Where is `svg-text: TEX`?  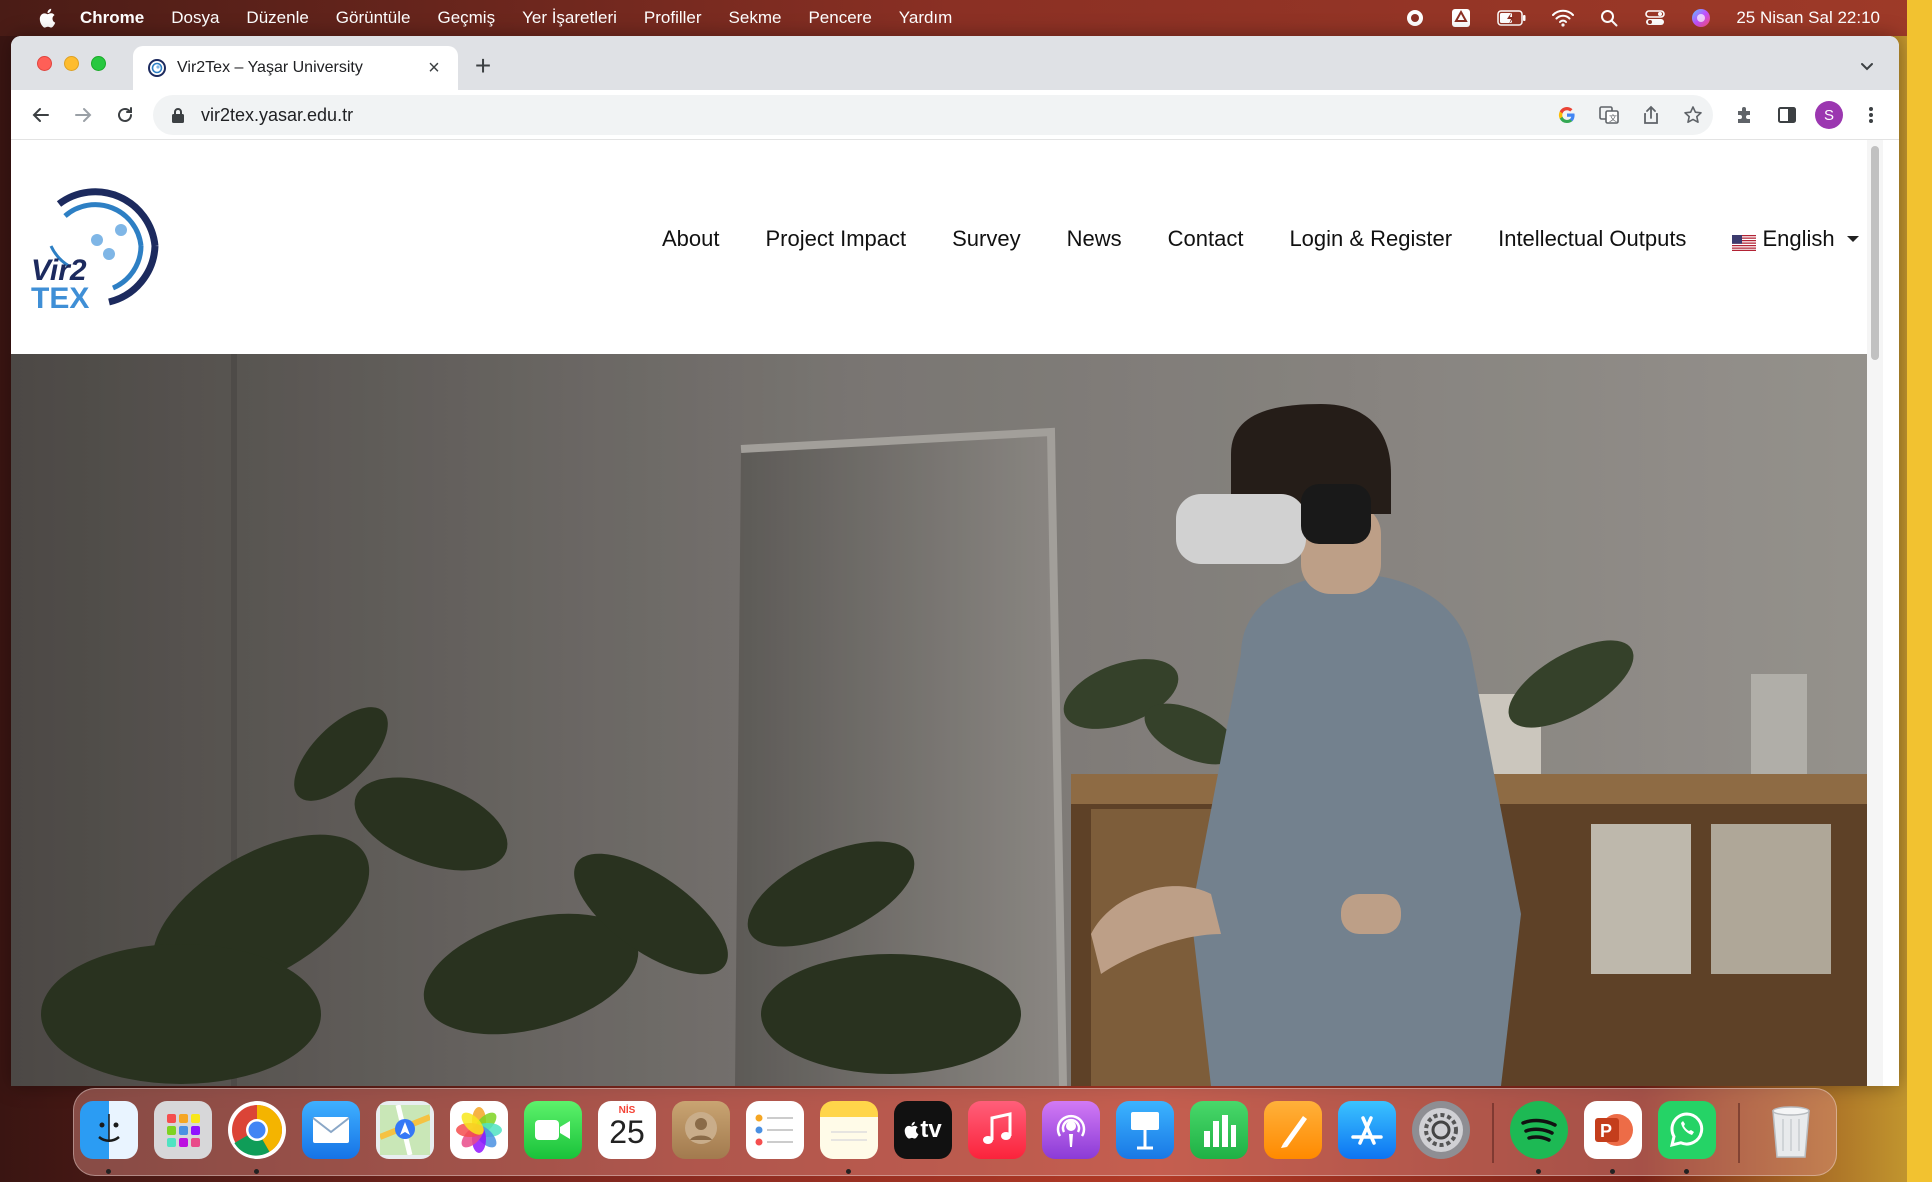
svg-text: TEX is located at coordinates (60, 297).